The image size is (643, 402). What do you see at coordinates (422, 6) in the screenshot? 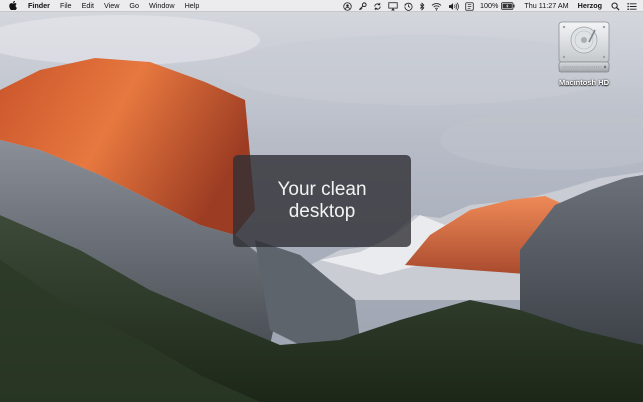
I see `bluetooth-icon` at bounding box center [422, 6].